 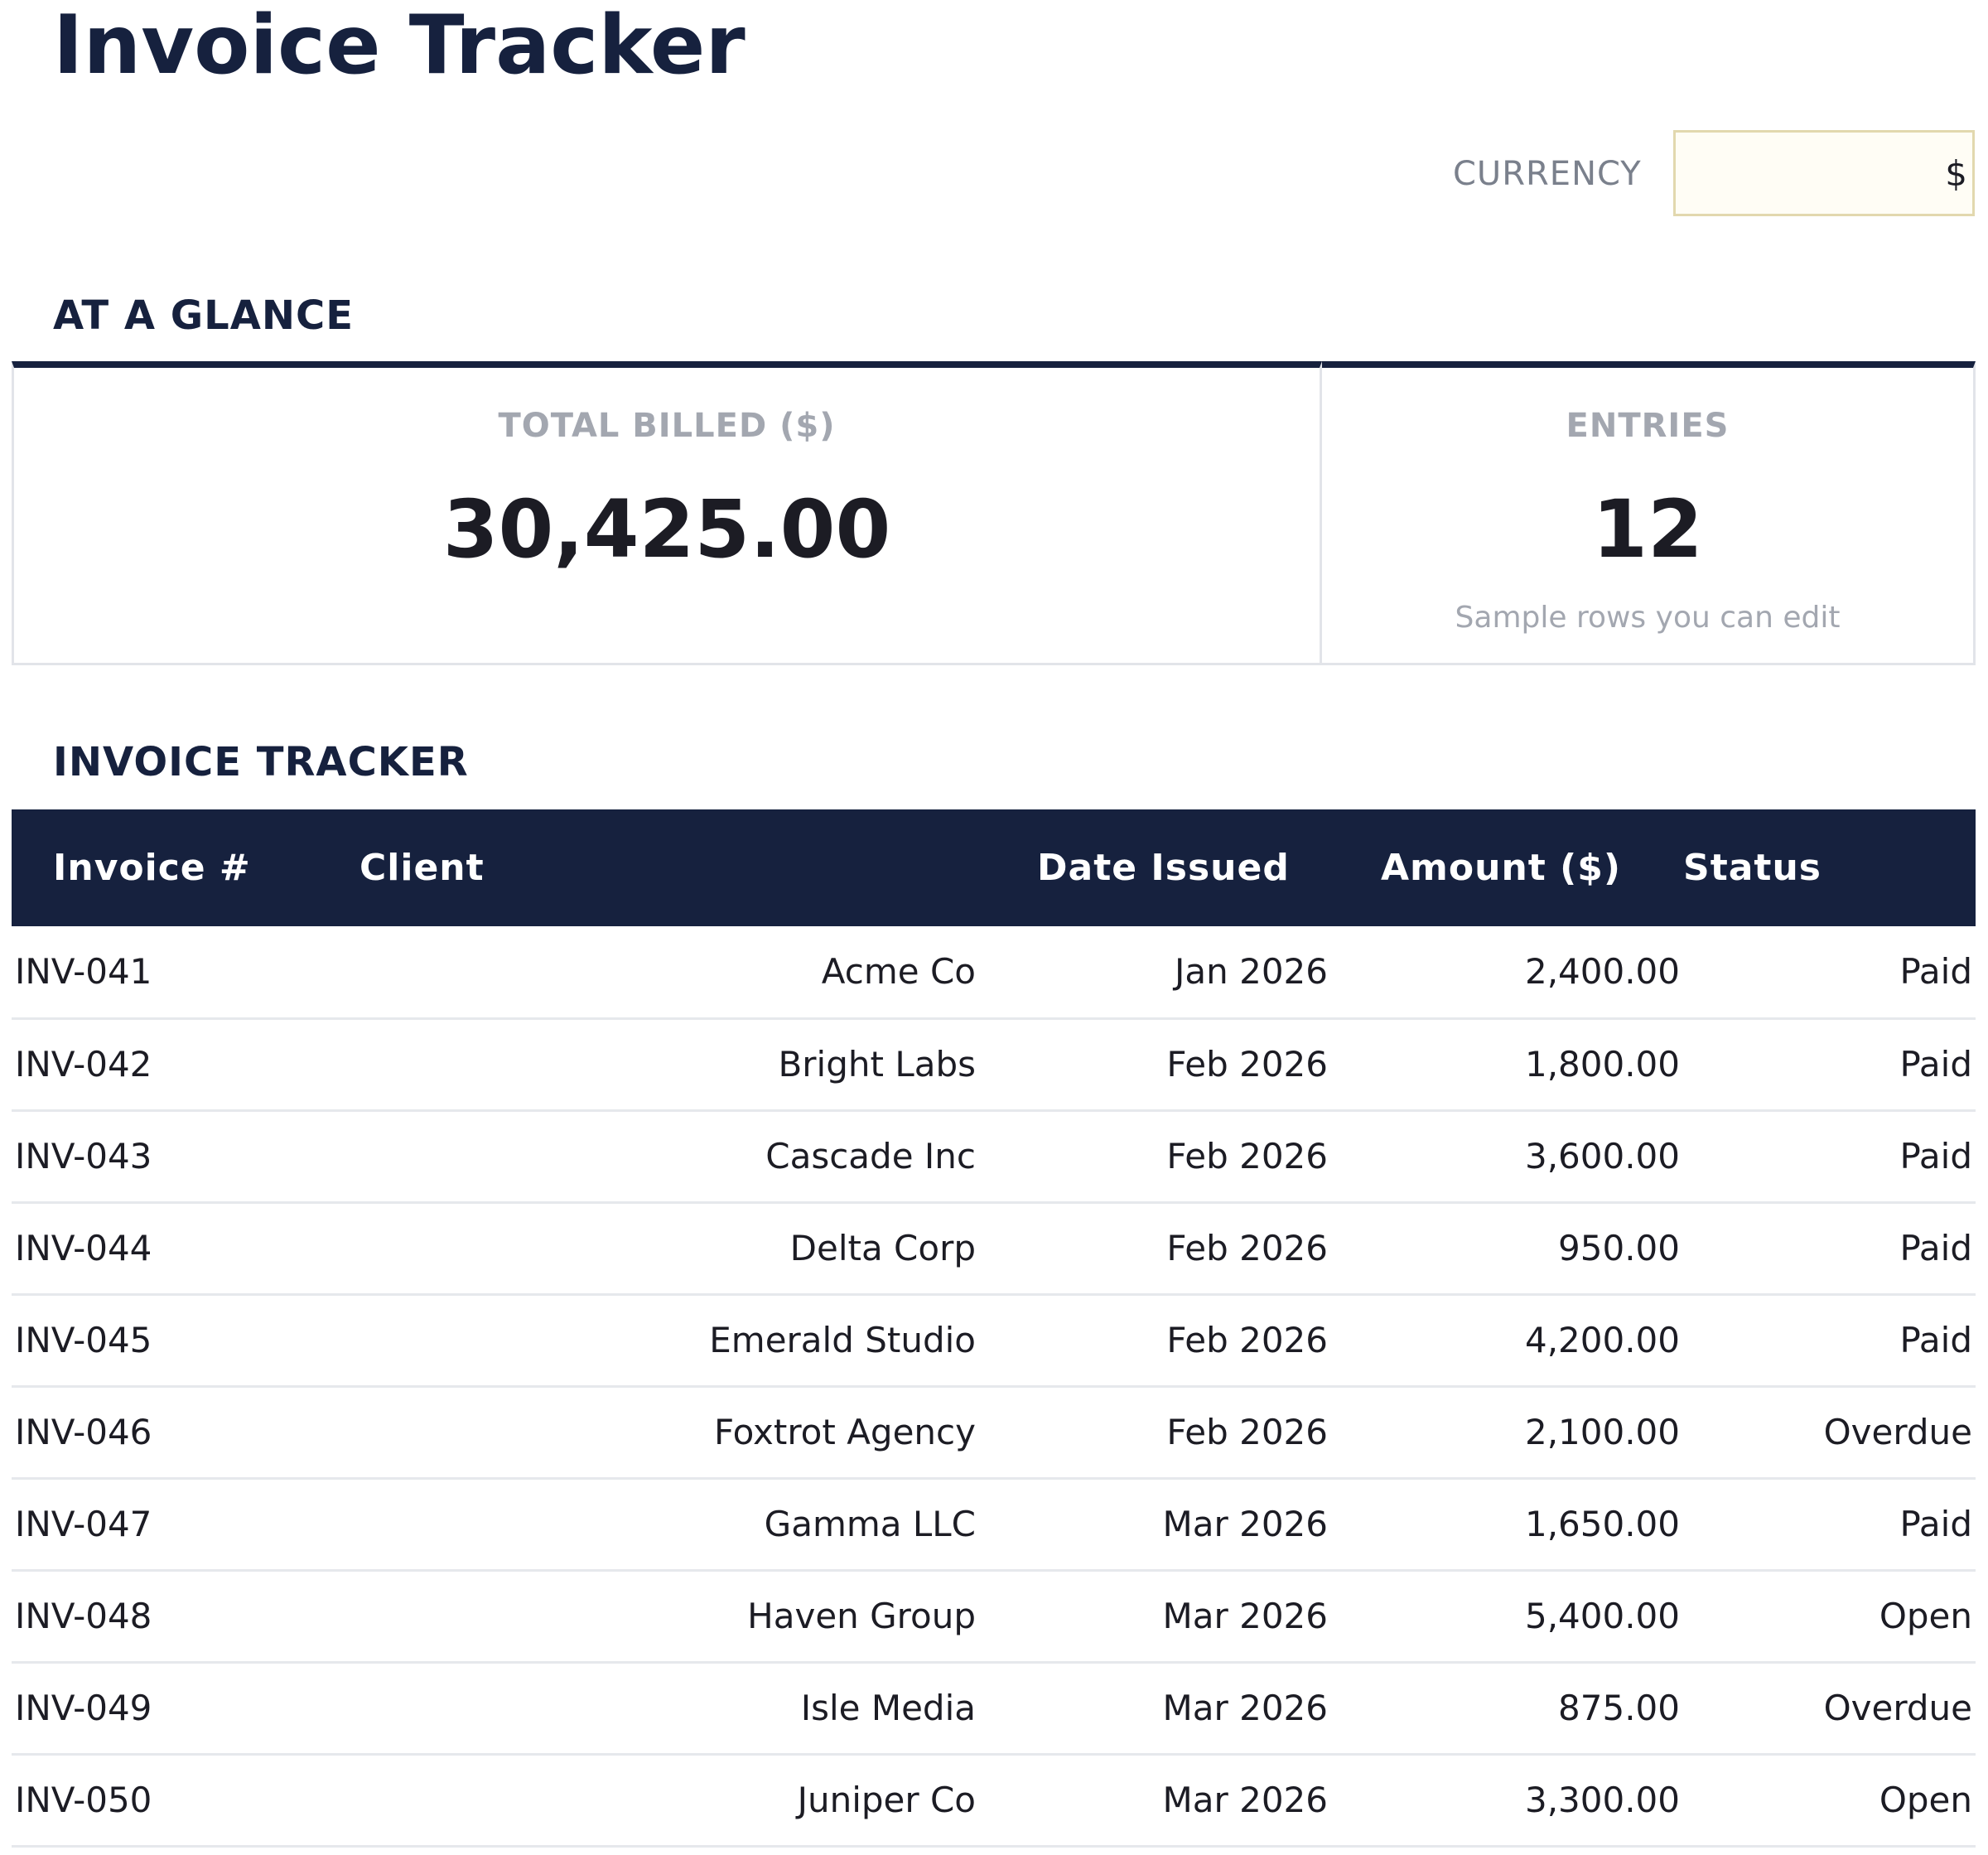 What do you see at coordinates (1507, 972) in the screenshot?
I see `amount-cell: 2,400.00` at bounding box center [1507, 972].